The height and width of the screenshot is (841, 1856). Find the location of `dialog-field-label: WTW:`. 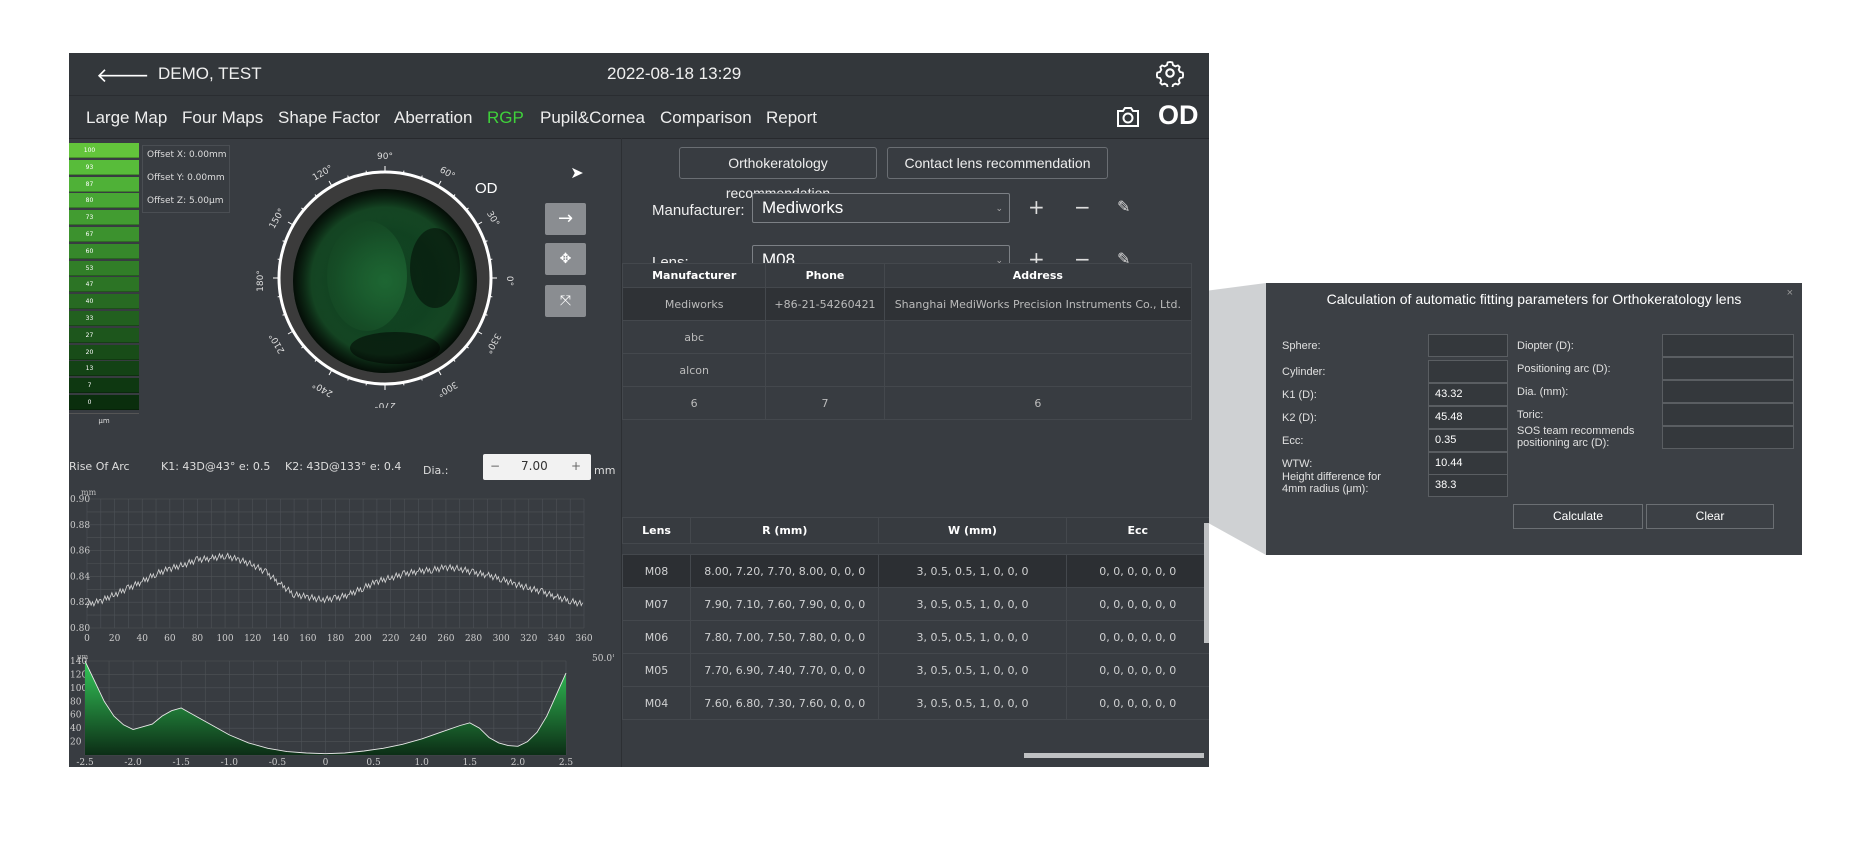

dialog-field-label: WTW: is located at coordinates (1297, 464).